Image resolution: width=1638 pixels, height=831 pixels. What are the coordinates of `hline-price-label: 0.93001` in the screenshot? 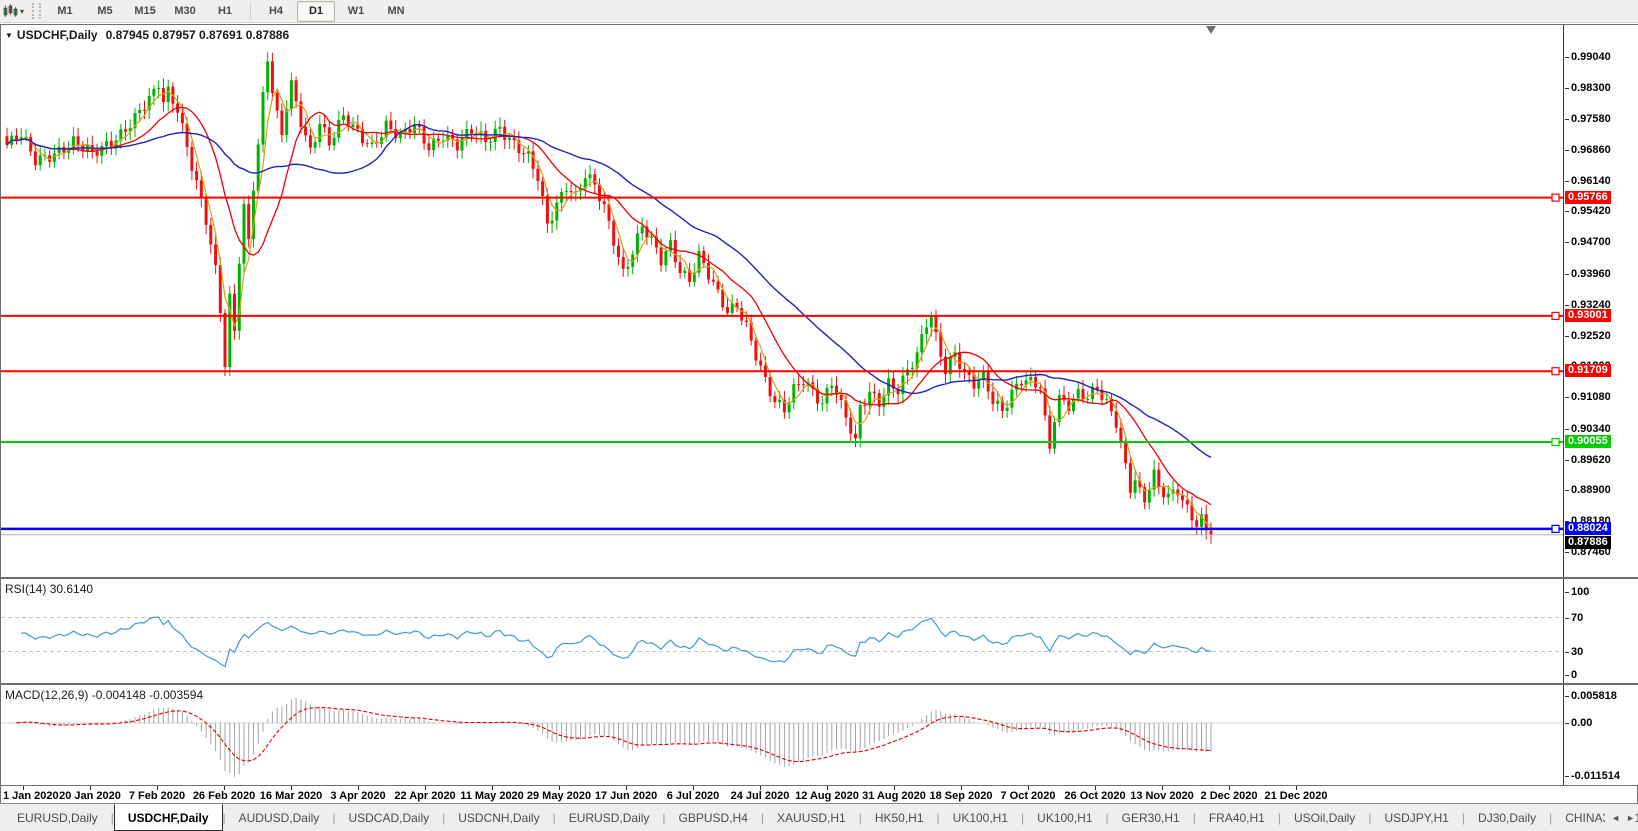 It's located at (1588, 315).